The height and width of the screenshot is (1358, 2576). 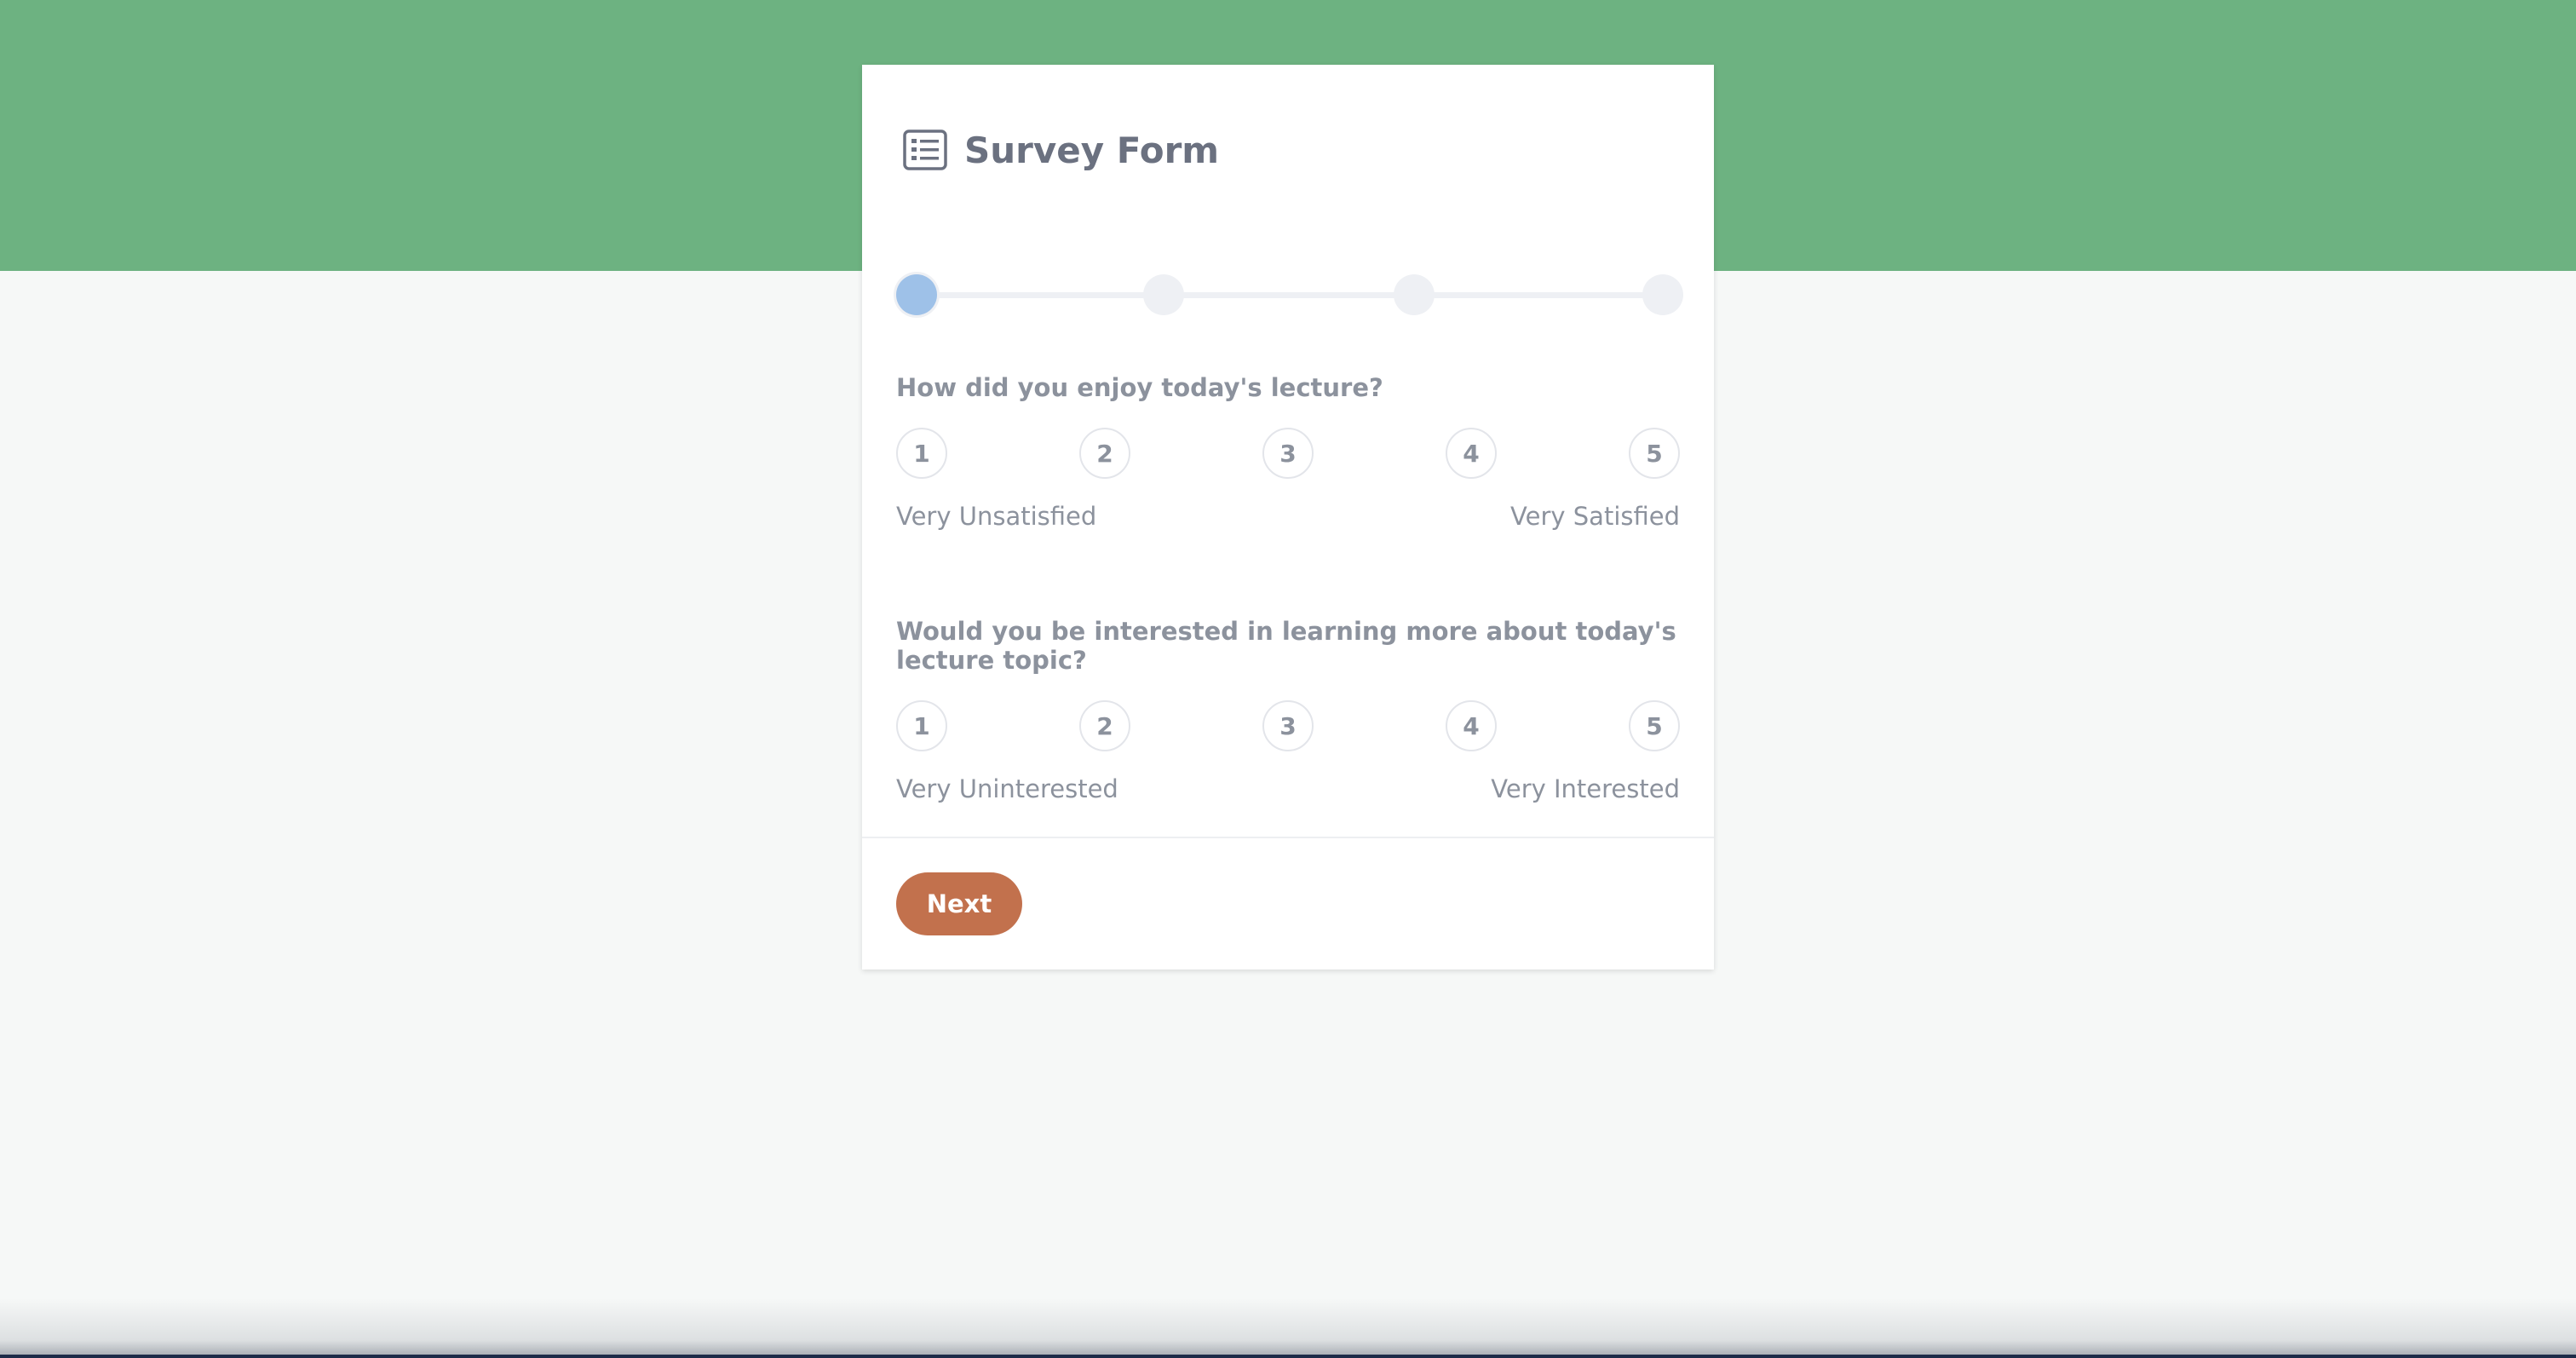 I want to click on scale-labels: Very Unsatisfied Very Satisfied, so click(x=1288, y=516).